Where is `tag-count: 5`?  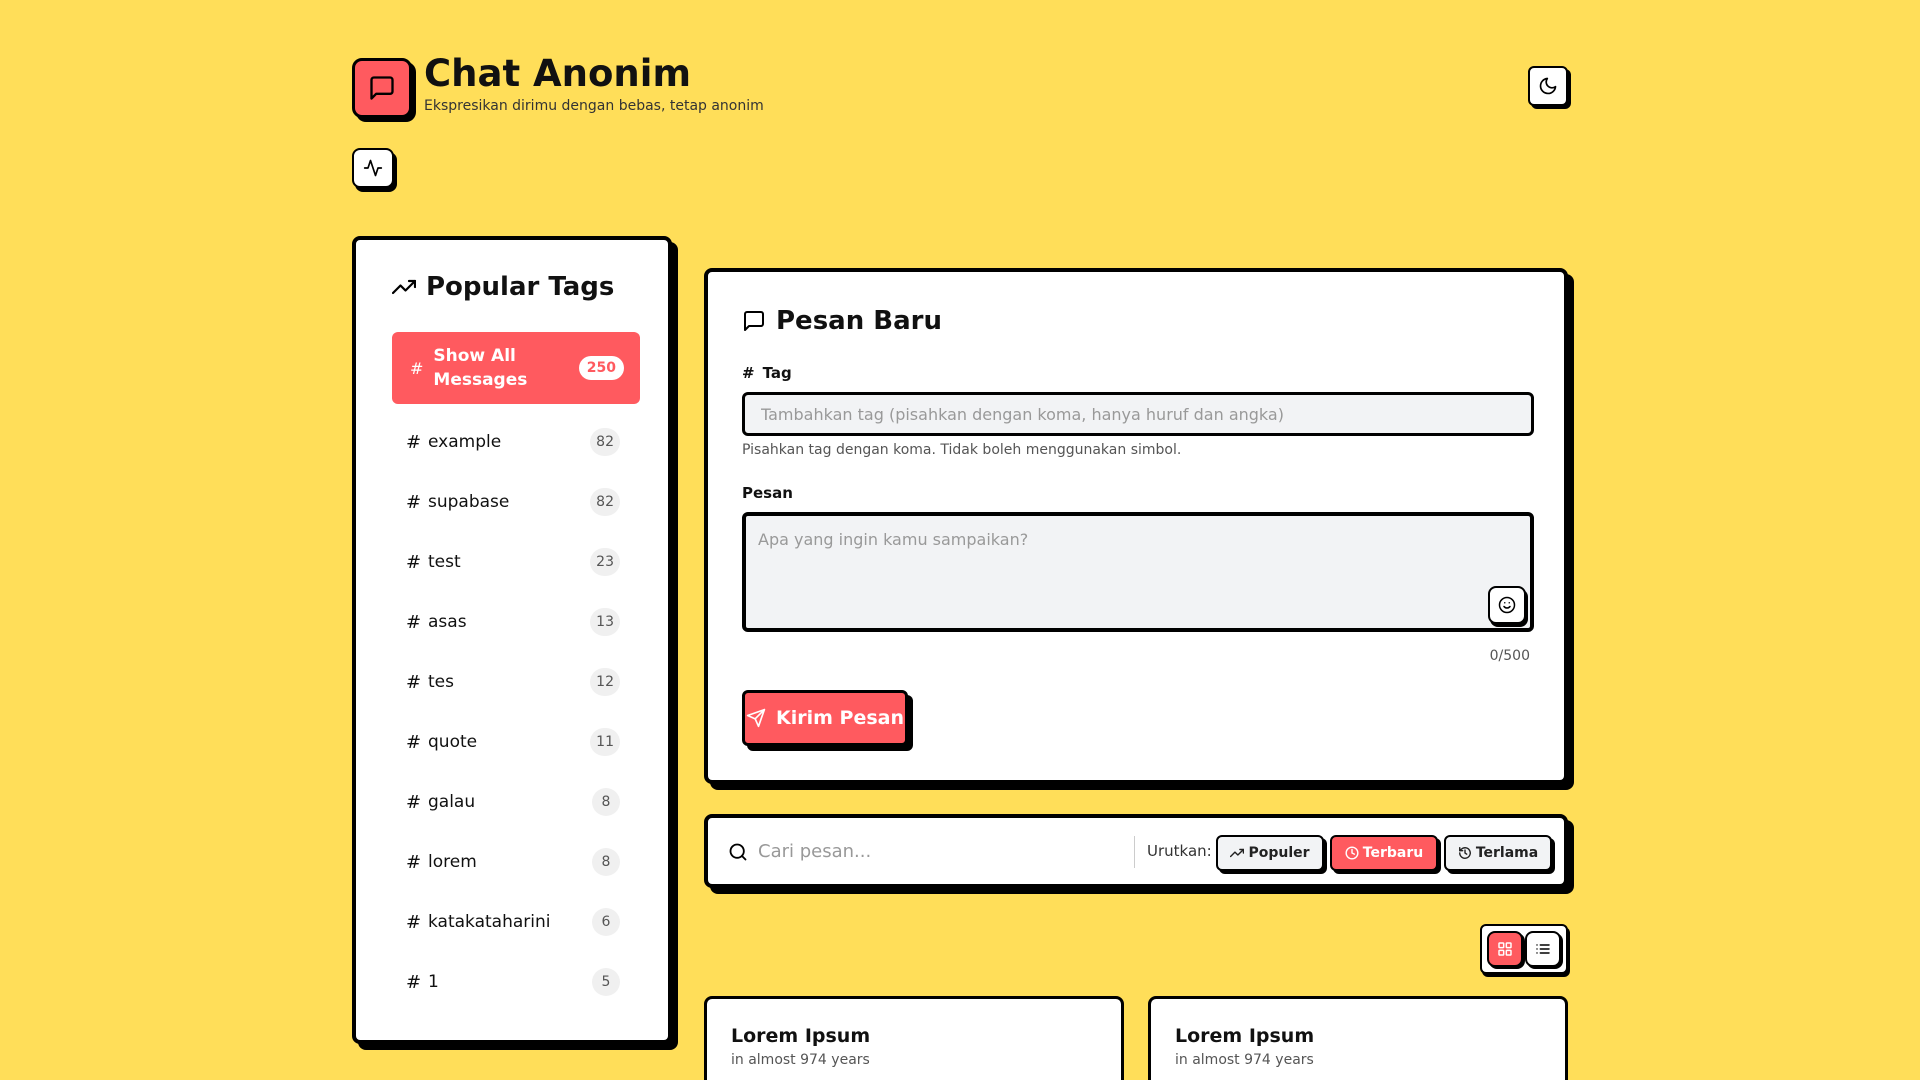
tag-count: 5 is located at coordinates (606, 982).